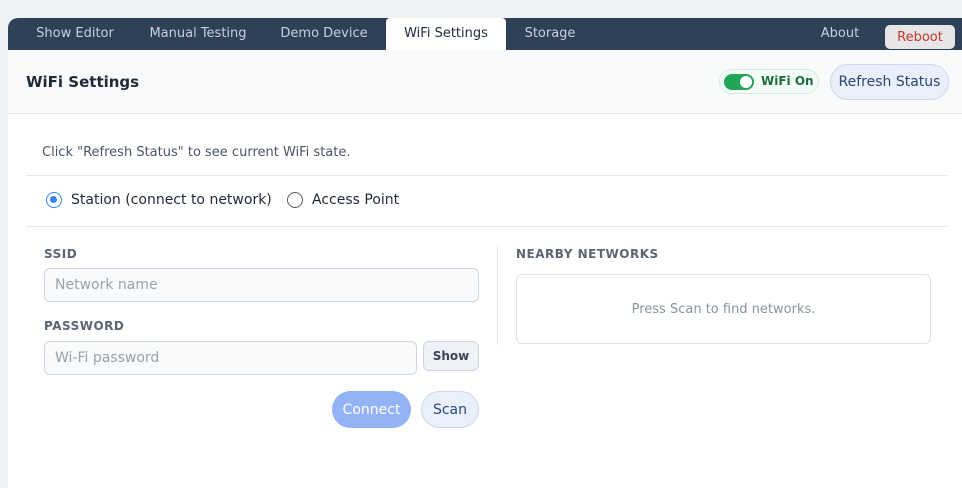 This screenshot has height=488, width=962. What do you see at coordinates (84, 326) in the screenshot?
I see `password-label: PASSWORD` at bounding box center [84, 326].